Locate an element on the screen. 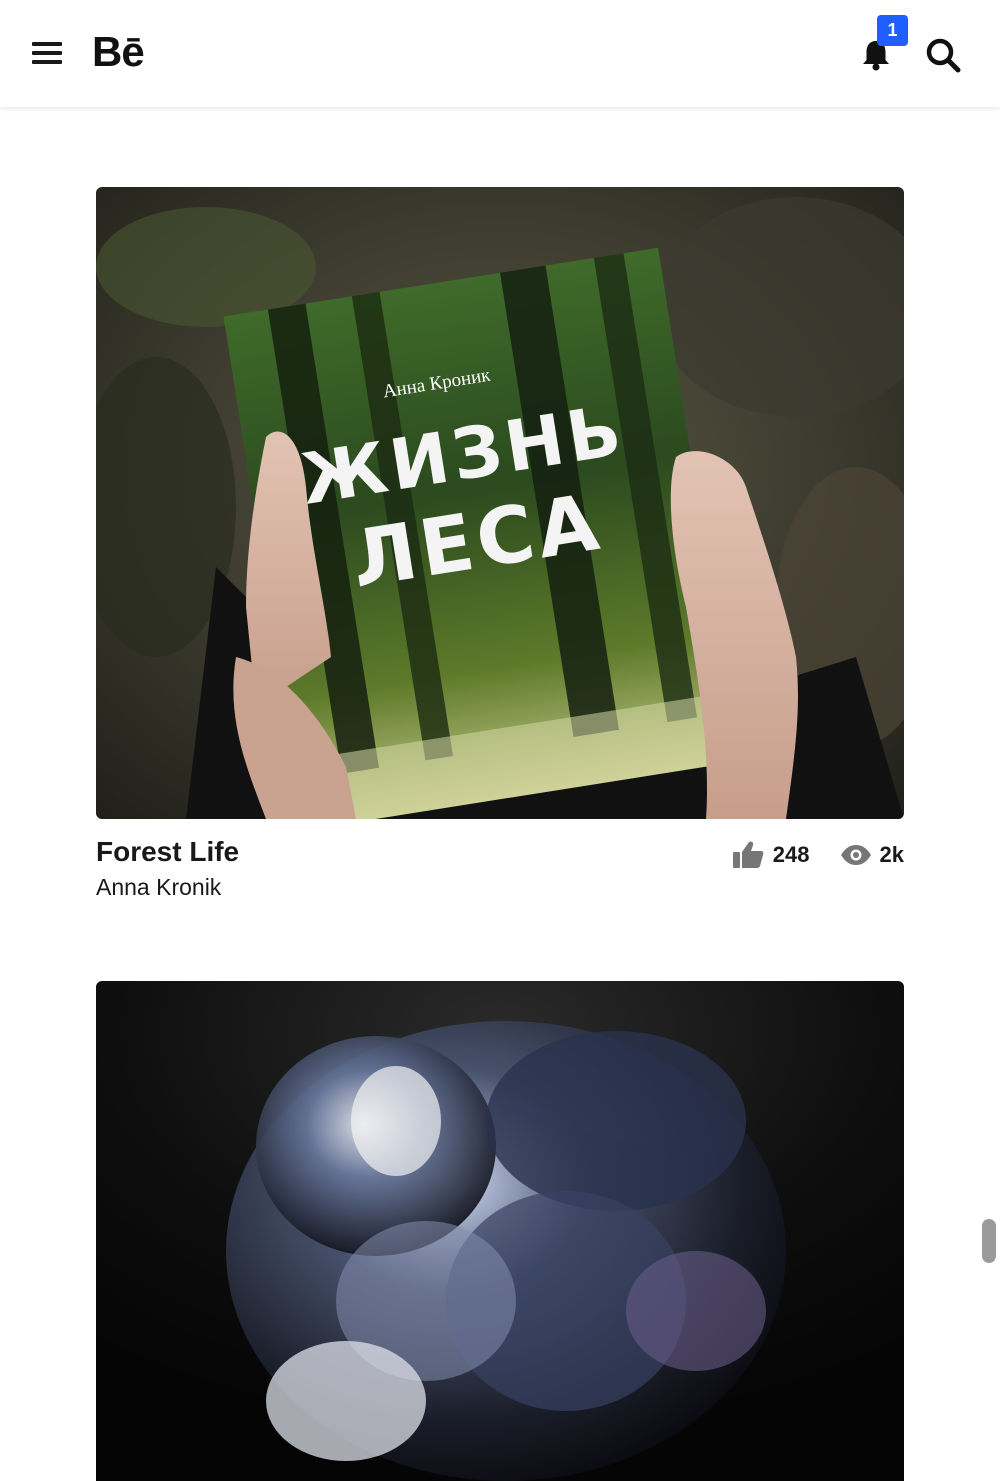 The image size is (1000, 1481). project-owner: Anna Kronik is located at coordinates (158, 887).